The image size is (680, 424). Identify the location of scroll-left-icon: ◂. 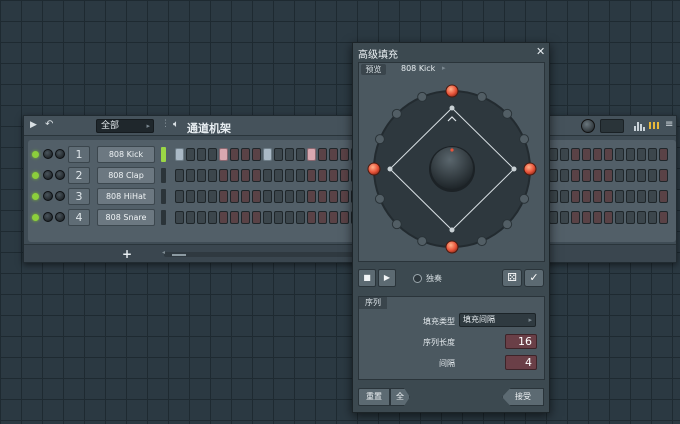
(163, 252).